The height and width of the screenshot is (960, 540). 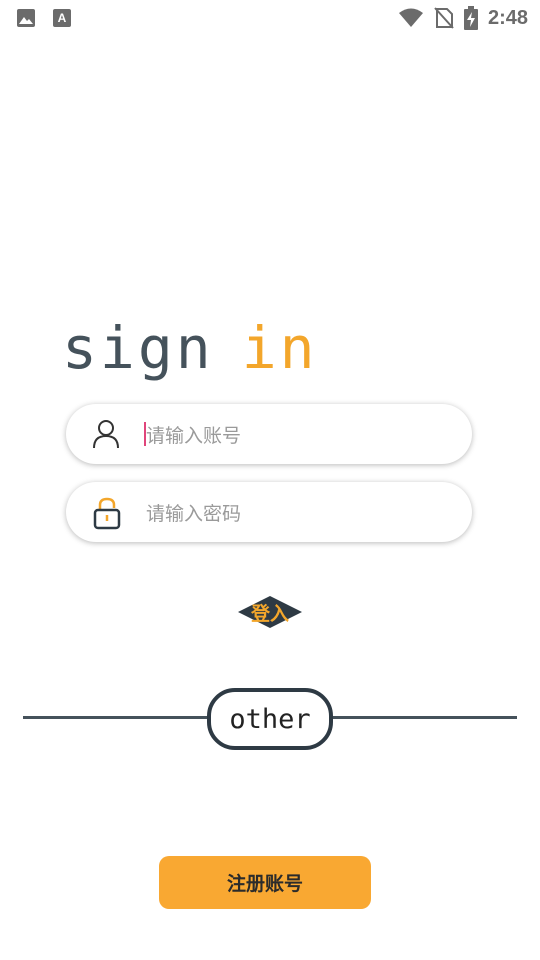 What do you see at coordinates (444, 18) in the screenshot?
I see `no-sim-icon` at bounding box center [444, 18].